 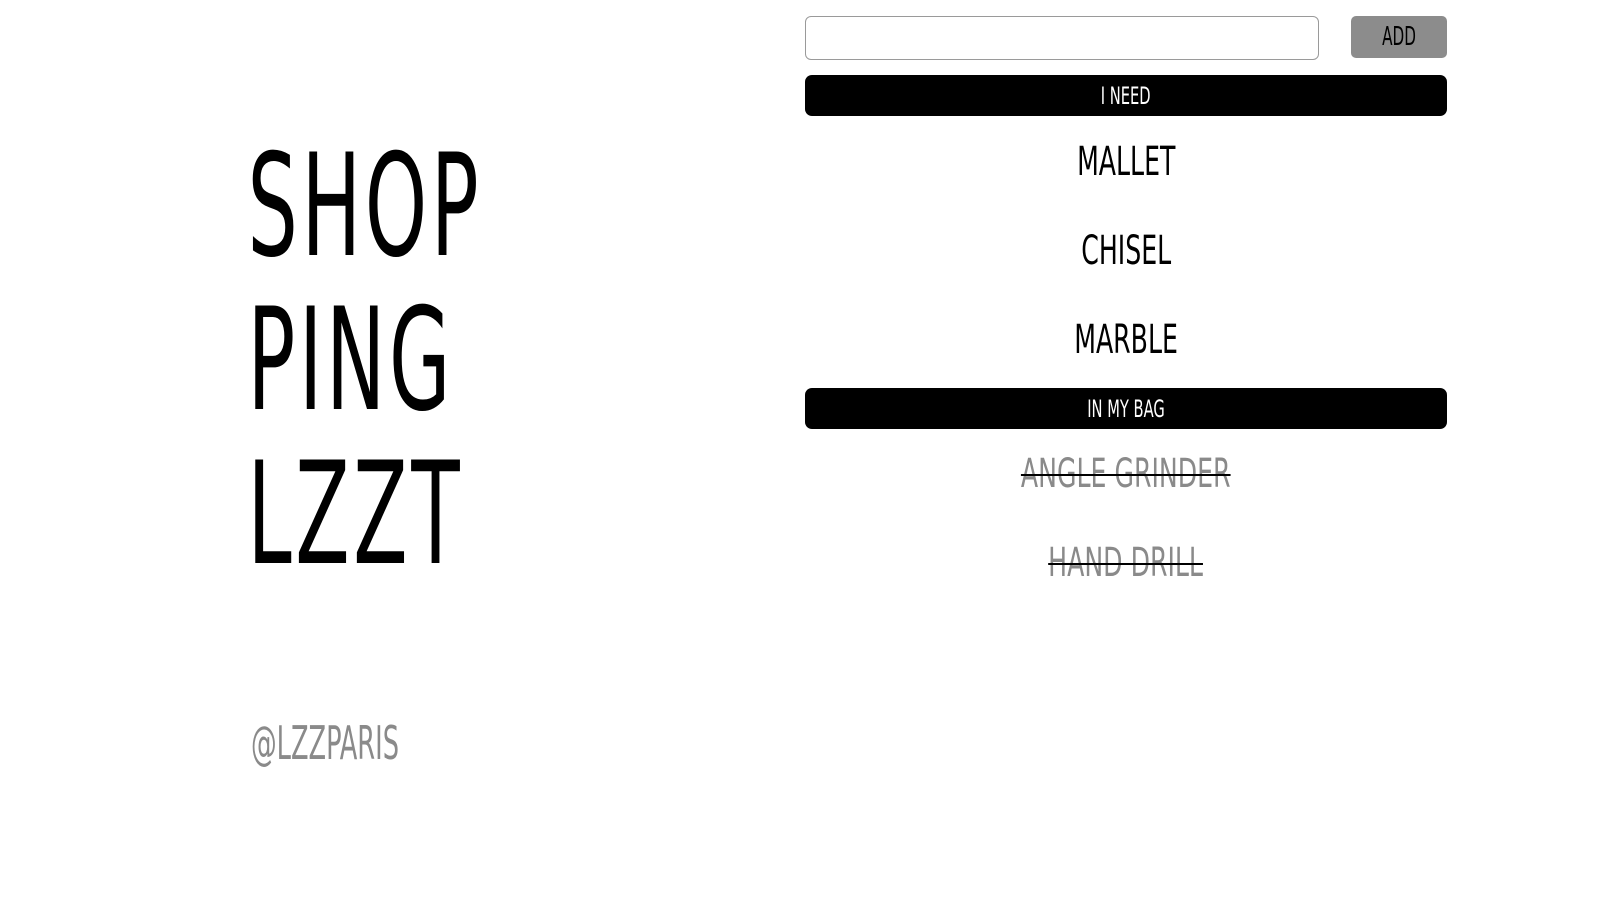 I want to click on bag-list: ANGLE GRINDER HAND DRILL, so click(x=1126, y=519).